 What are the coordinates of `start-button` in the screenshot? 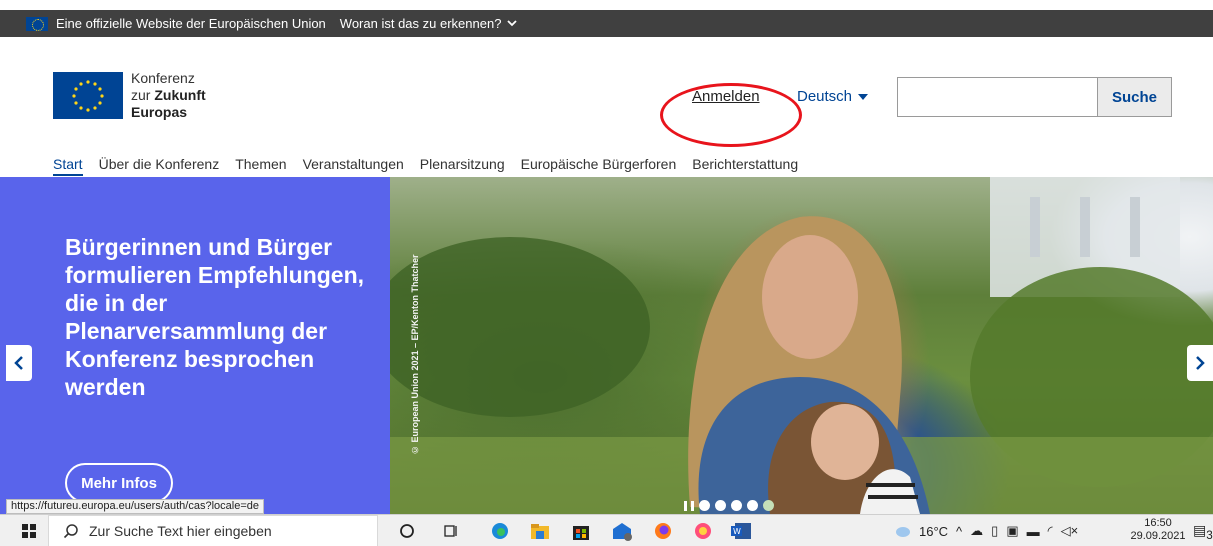 It's located at (29, 530).